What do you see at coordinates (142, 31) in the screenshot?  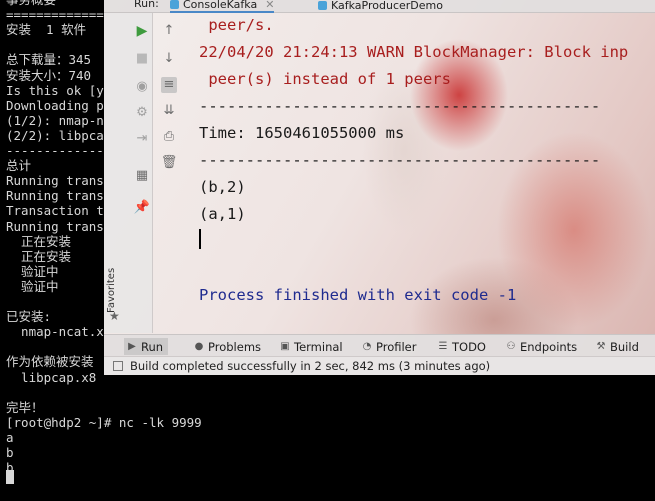 I see `rerun-icon: ▶` at bounding box center [142, 31].